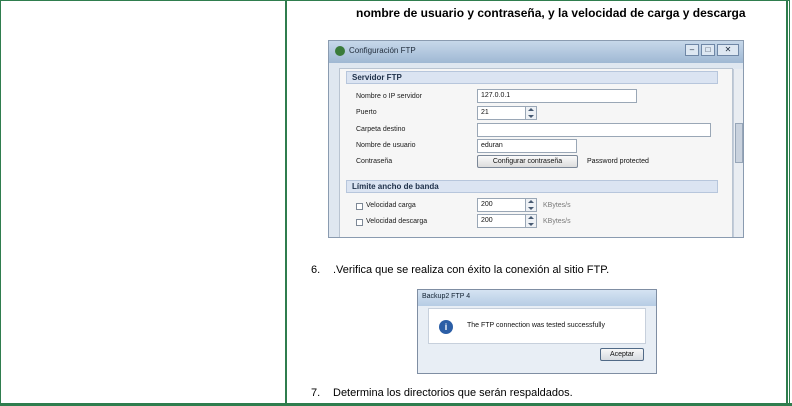  Describe the element at coordinates (391, 205) in the screenshot. I see `upload-label: Velocidad carga` at that location.